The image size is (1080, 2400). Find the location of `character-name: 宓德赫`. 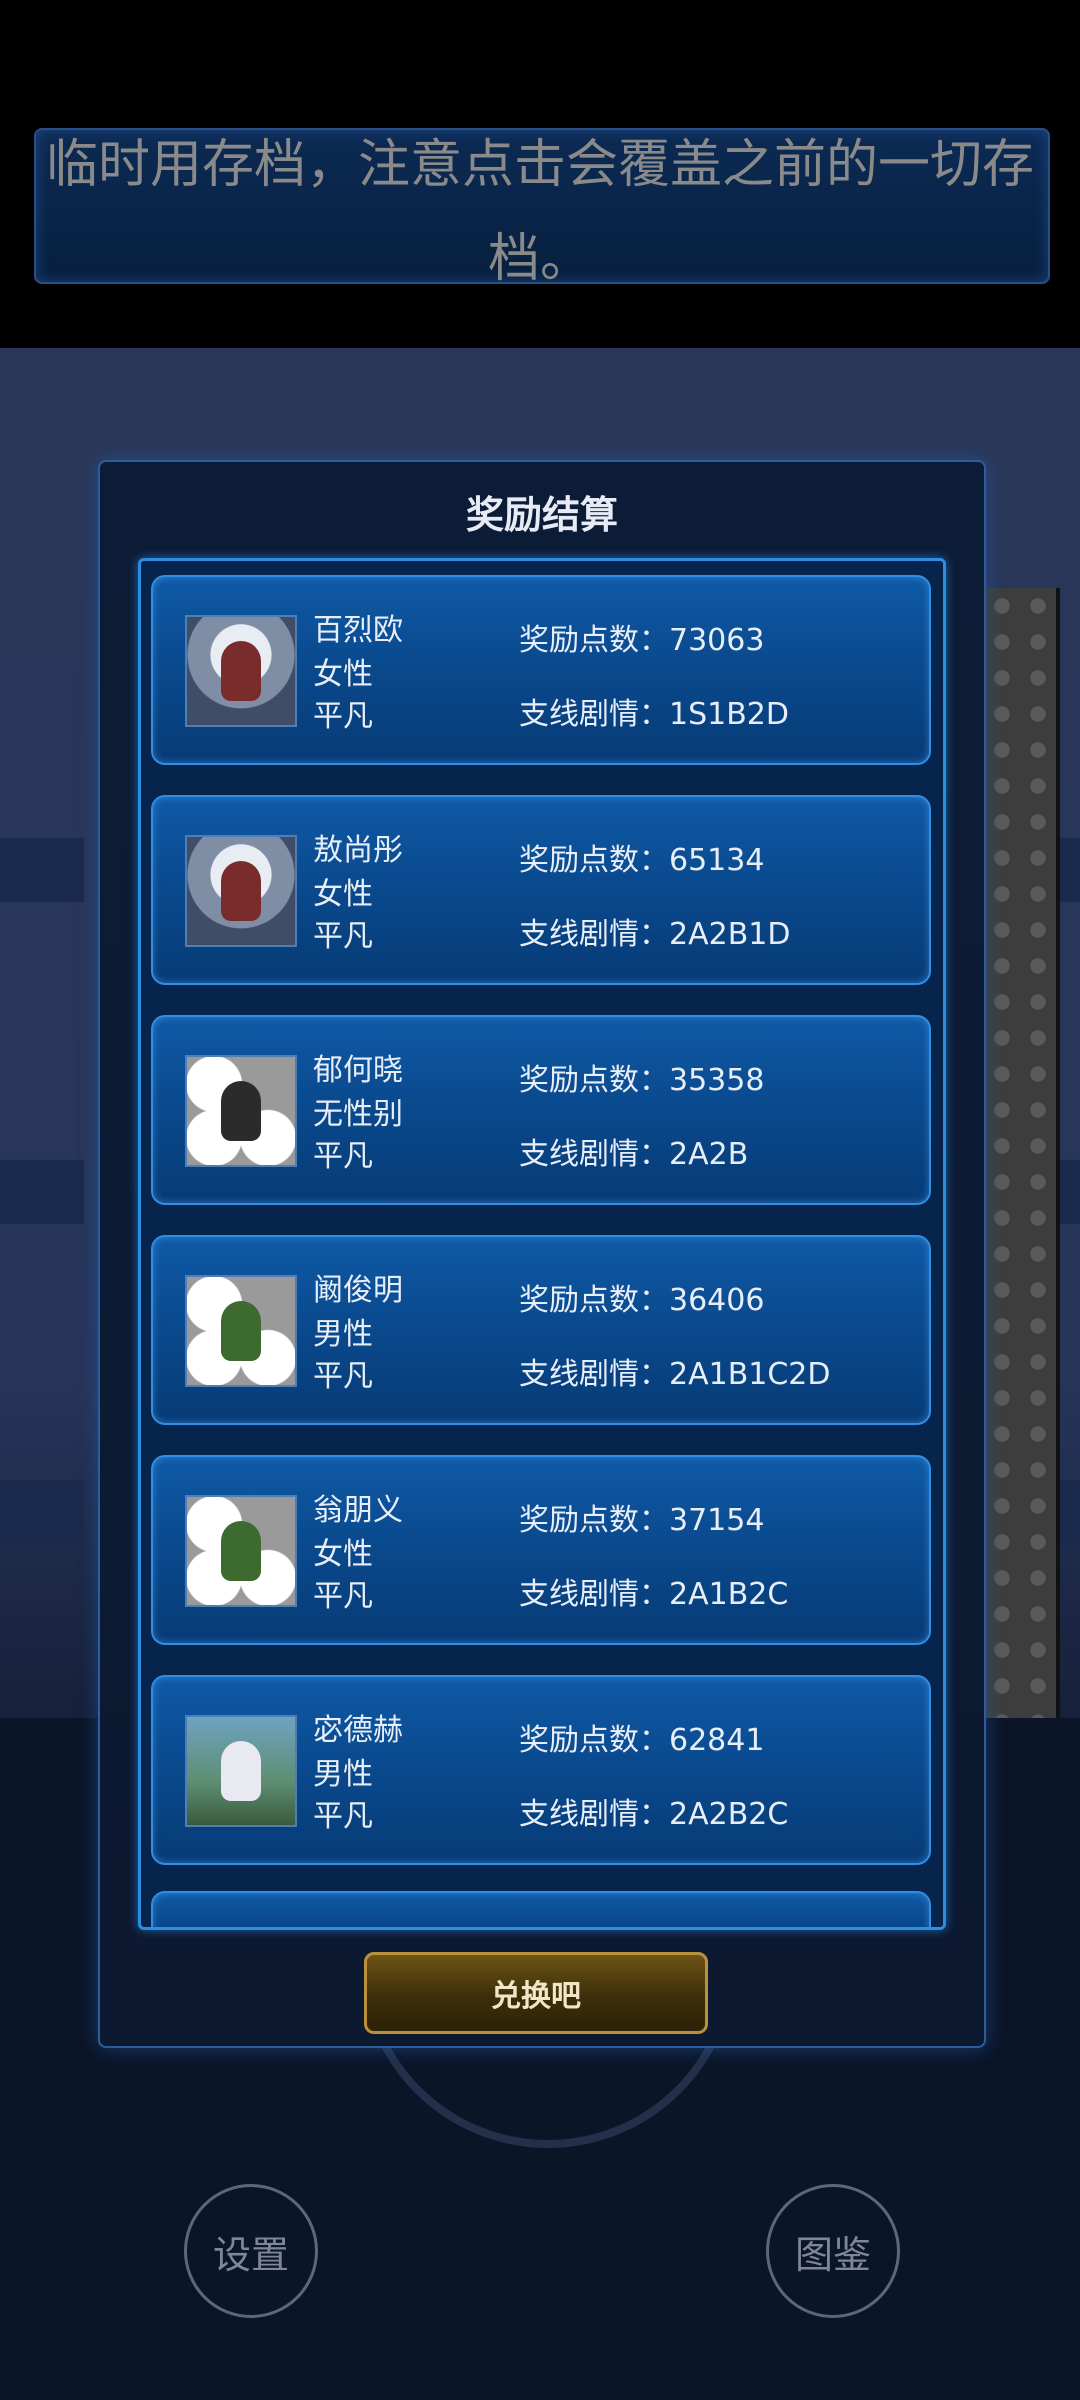

character-name: 宓德赫 is located at coordinates (358, 1730).